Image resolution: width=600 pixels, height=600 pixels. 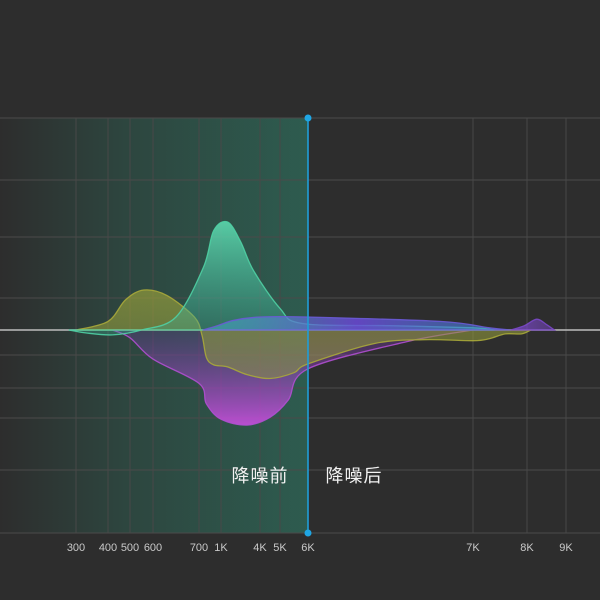 I want to click on x-tick-label: 8K, so click(x=527, y=548).